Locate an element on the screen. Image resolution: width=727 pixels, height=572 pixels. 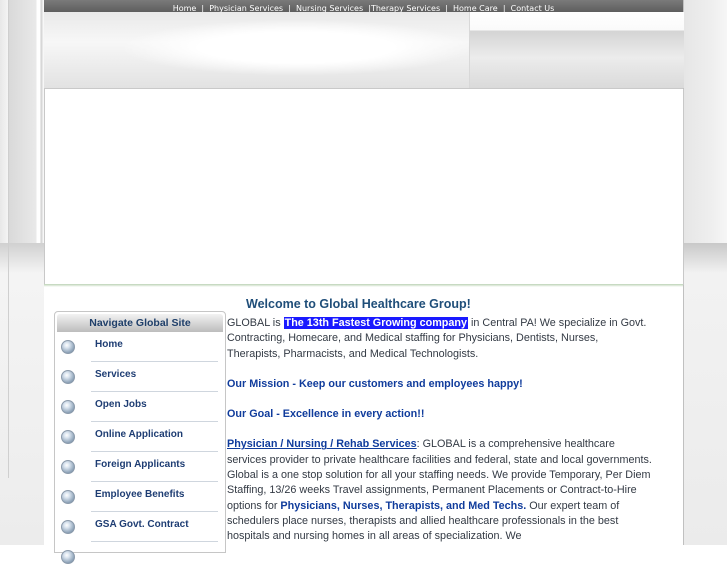
sidebar-item-label: Services is located at coordinates (116, 374).